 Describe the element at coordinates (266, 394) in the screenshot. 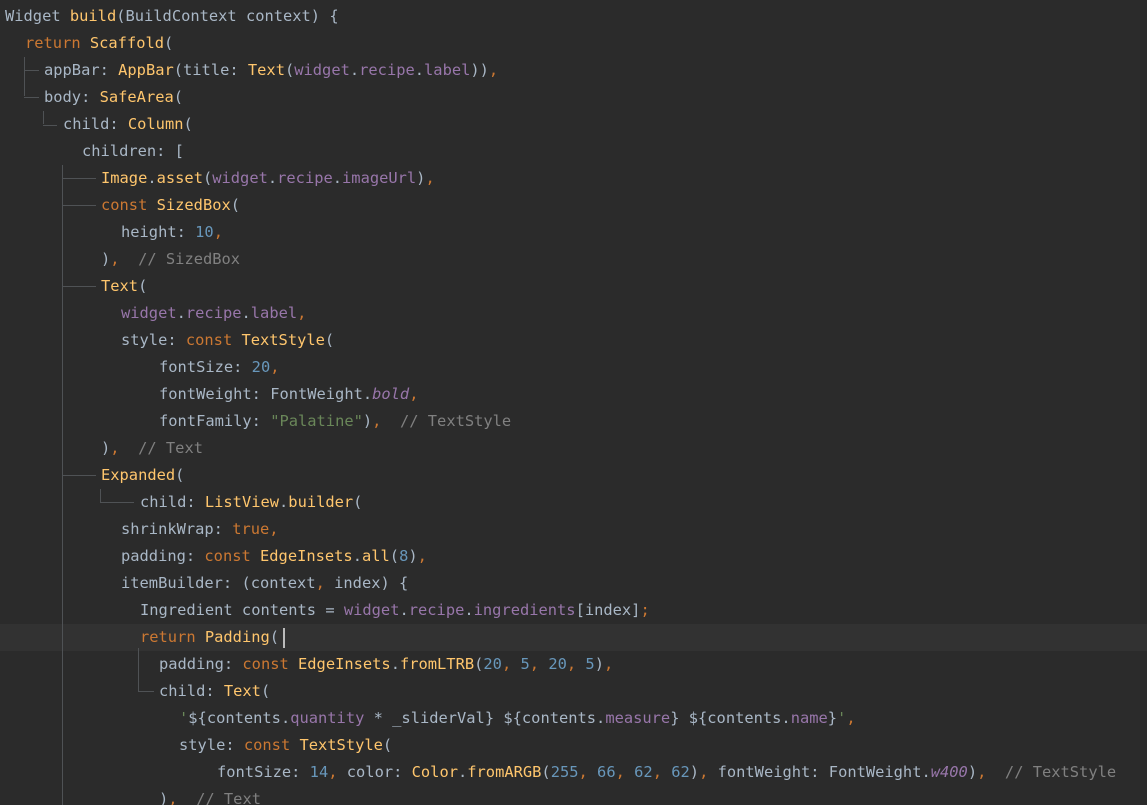

I see `code-token: fontWeight: FontWeight.` at that location.